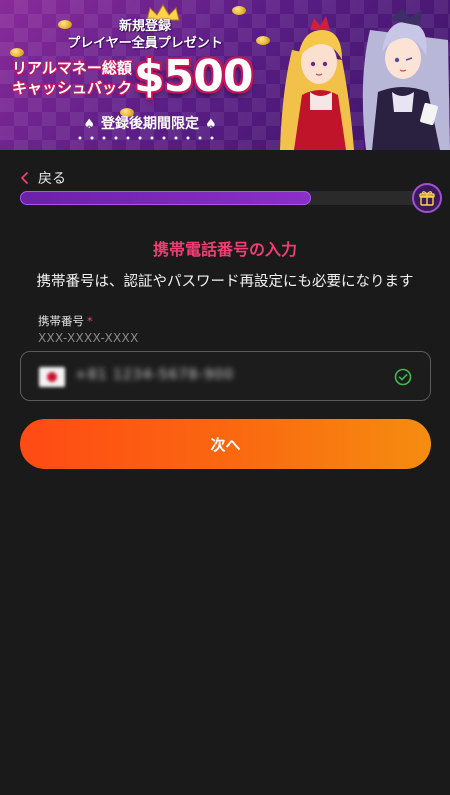 The height and width of the screenshot is (795, 450). Describe the element at coordinates (166, 198) in the screenshot. I see `progress-fill` at that location.